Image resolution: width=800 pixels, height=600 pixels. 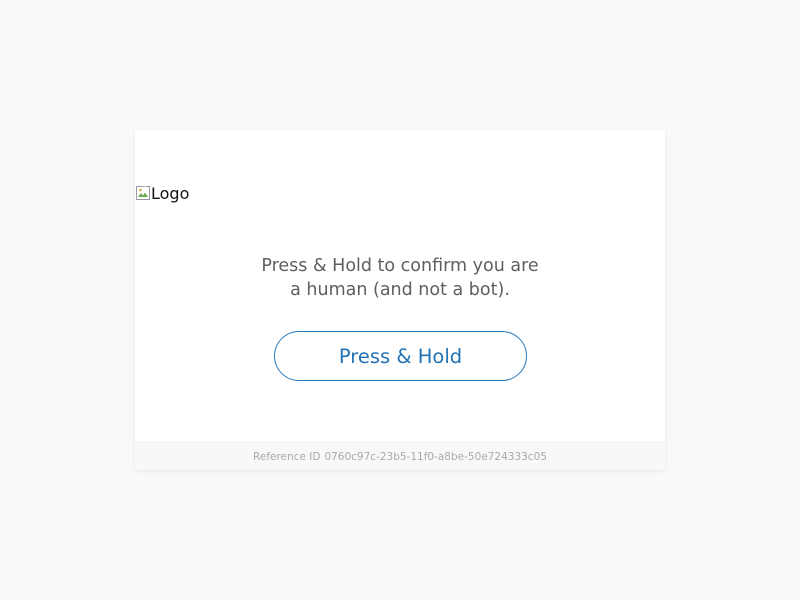 I want to click on press-and-hold-button: Press & Hold, so click(x=400, y=356).